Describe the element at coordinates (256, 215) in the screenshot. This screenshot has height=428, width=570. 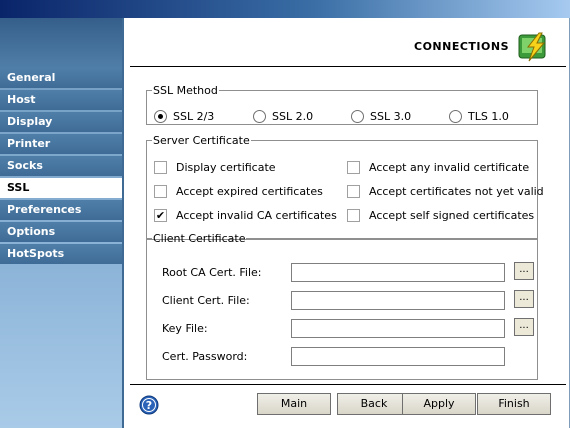
I see `checkbox-label: Accept invalid CA certificates` at that location.